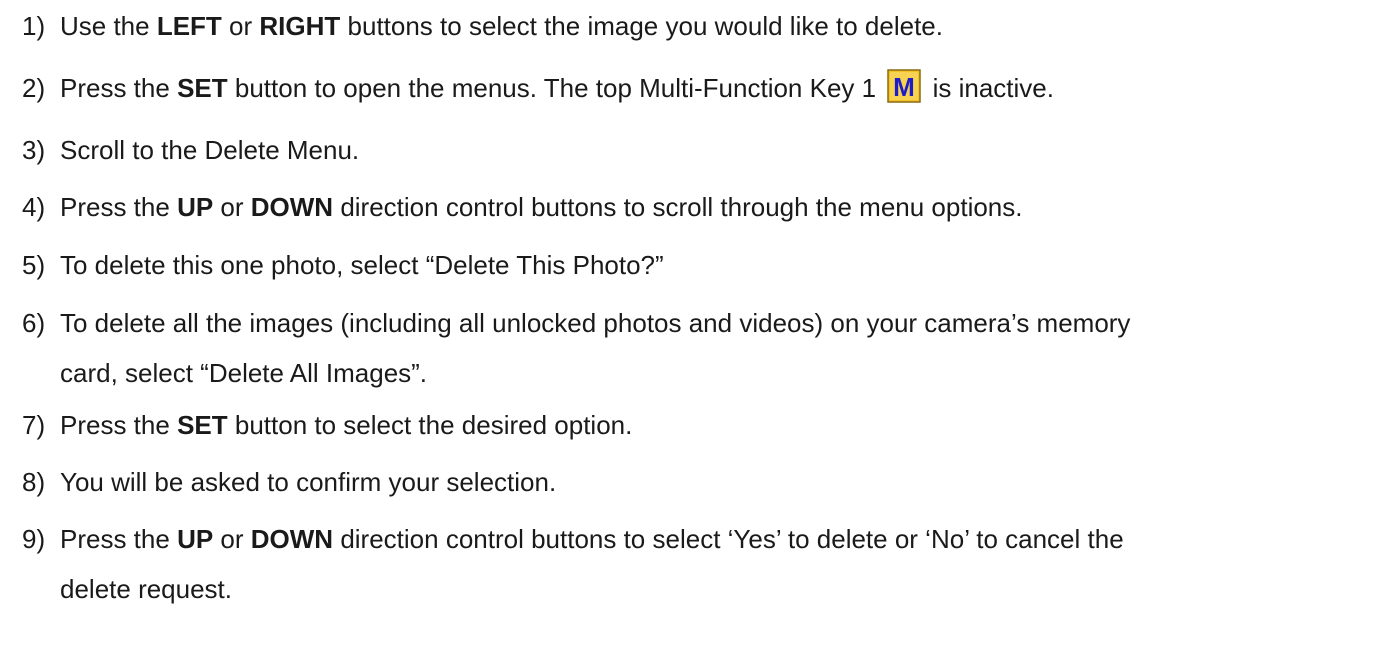  I want to click on step-text: Scroll to the Delete Menu., so click(210, 150).